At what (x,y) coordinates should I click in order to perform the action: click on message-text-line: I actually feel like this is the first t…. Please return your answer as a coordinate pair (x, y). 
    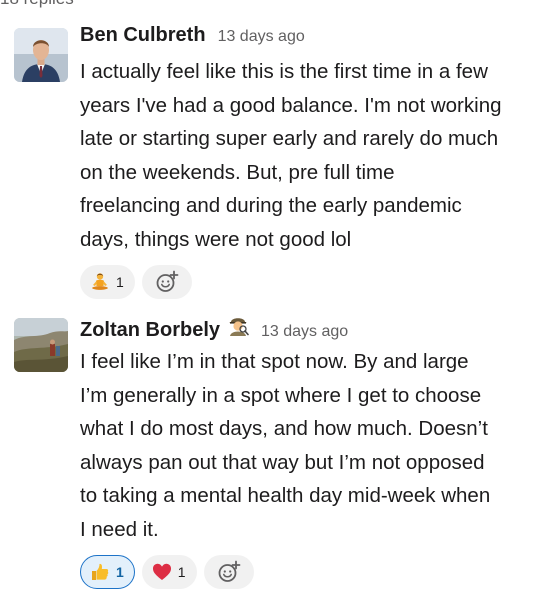
    Looking at the image, I should click on (284, 71).